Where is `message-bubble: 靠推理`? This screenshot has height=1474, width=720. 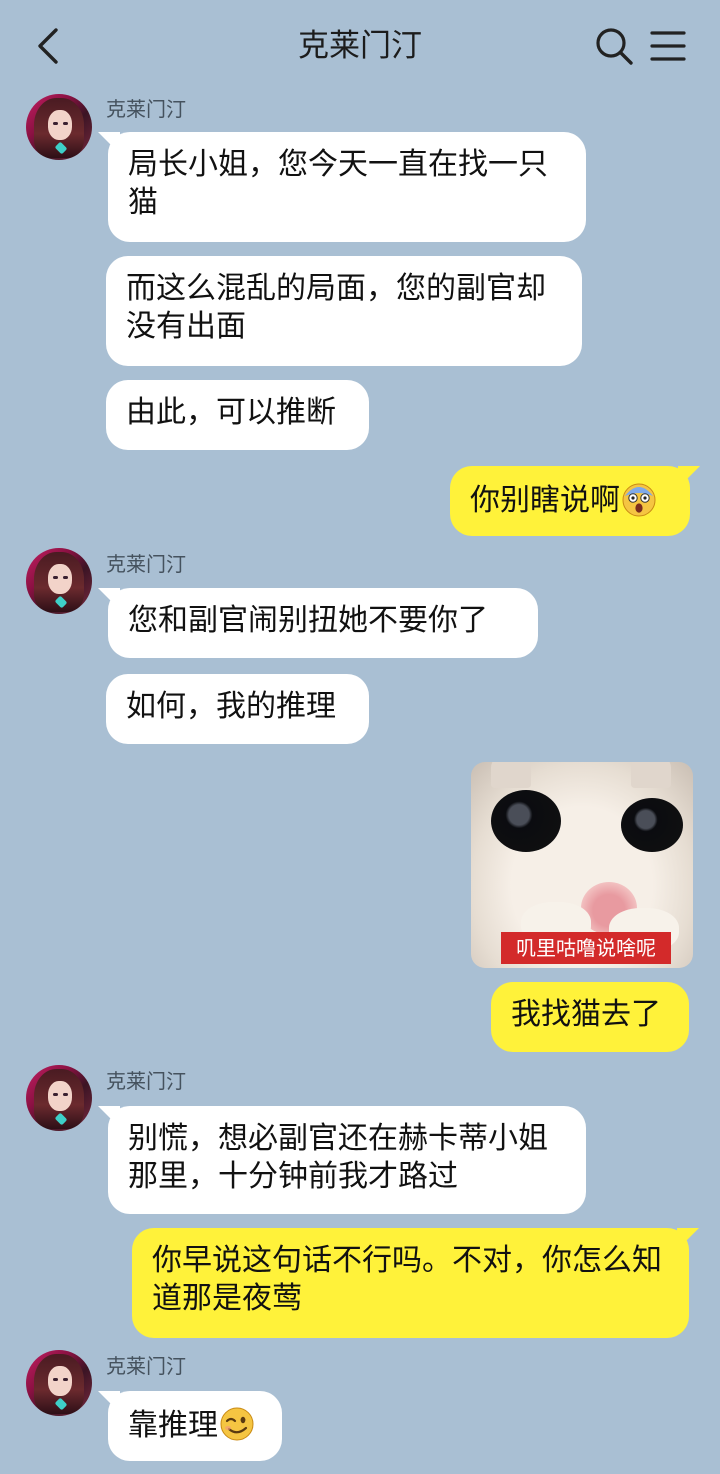
message-bubble: 靠推理 is located at coordinates (190, 1426).